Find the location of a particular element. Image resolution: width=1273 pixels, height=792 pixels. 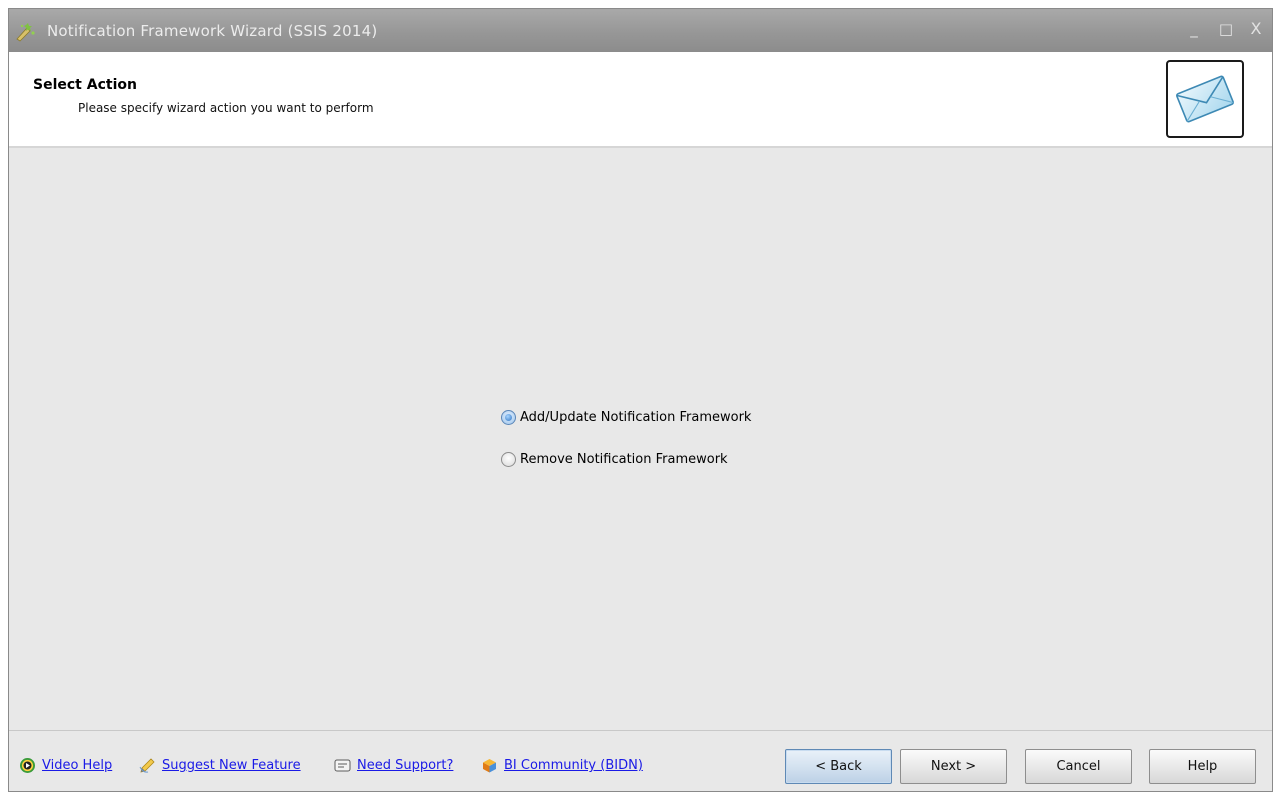

next-button: Next > is located at coordinates (953, 766).